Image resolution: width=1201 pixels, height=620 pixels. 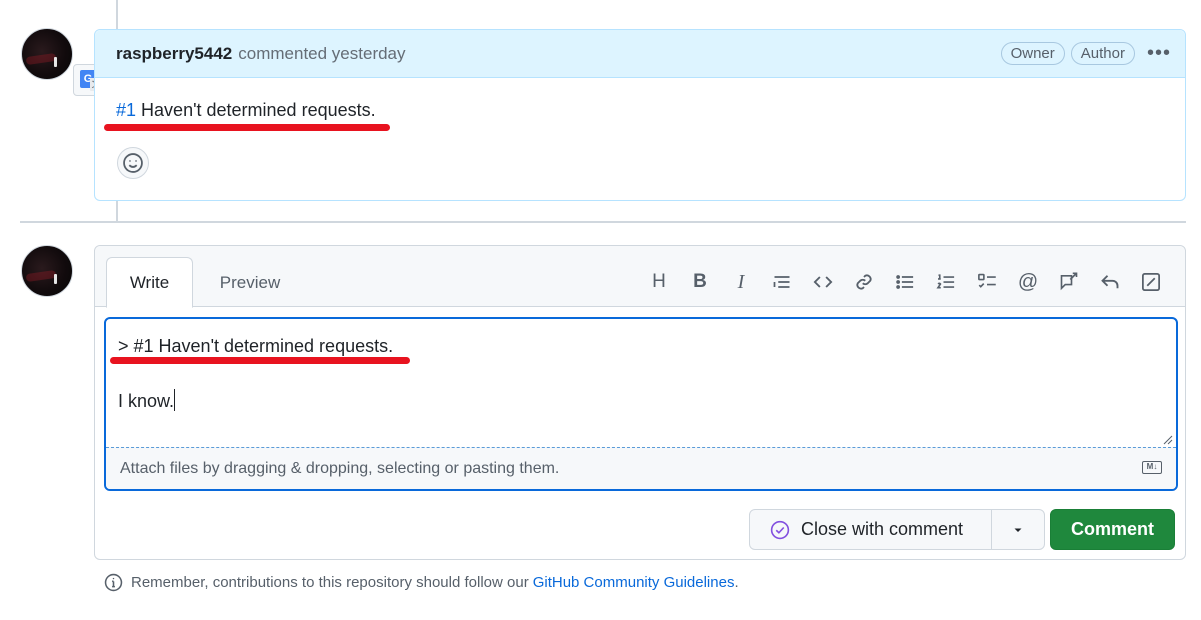 What do you see at coordinates (1159, 53) in the screenshot?
I see `kebab-horizontal-icon: •••` at bounding box center [1159, 53].